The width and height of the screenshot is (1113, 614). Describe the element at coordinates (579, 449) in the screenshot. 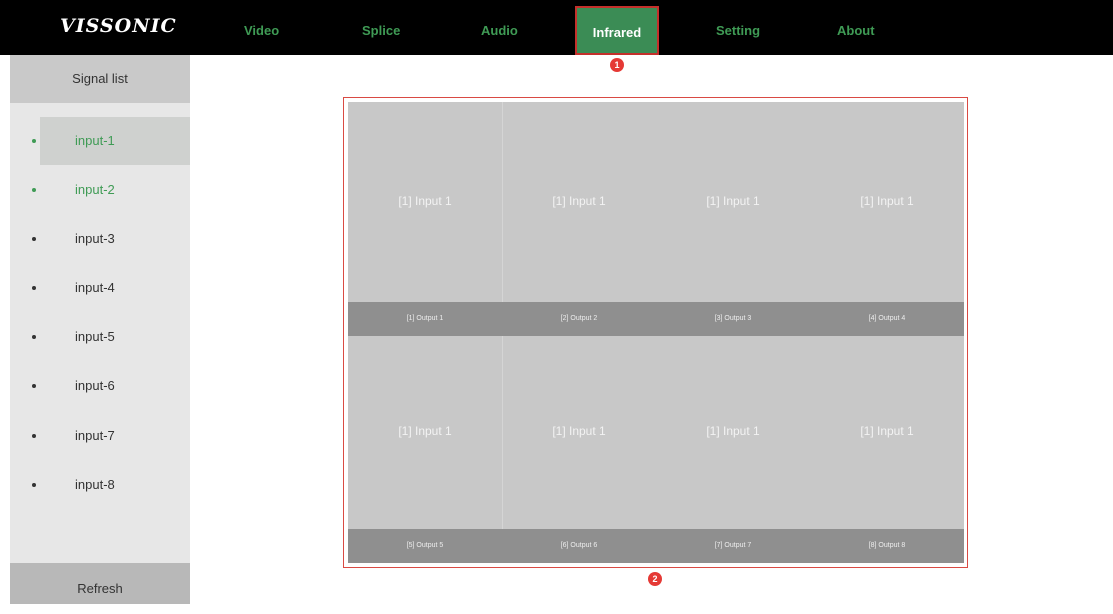

I see `output-cell-6: [1] Input 1 [6] Output 6` at that location.